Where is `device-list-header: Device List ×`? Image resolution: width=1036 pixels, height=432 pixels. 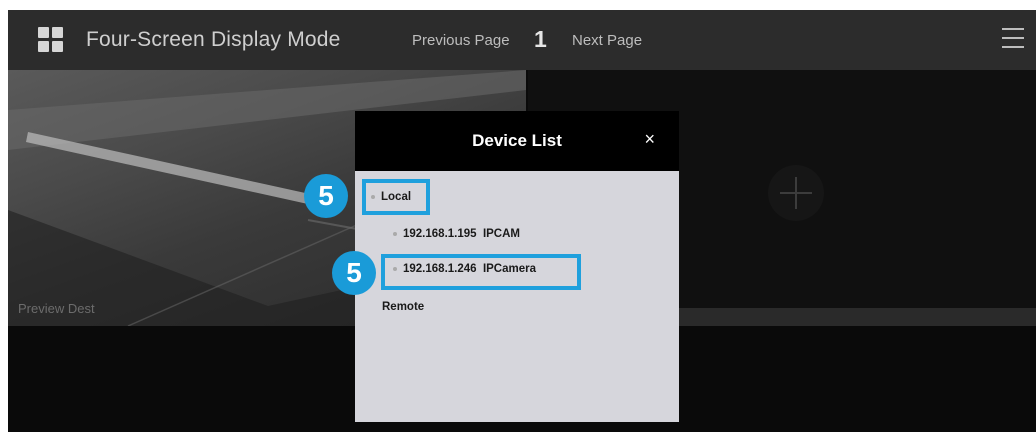
device-list-header: Device List × is located at coordinates (517, 141).